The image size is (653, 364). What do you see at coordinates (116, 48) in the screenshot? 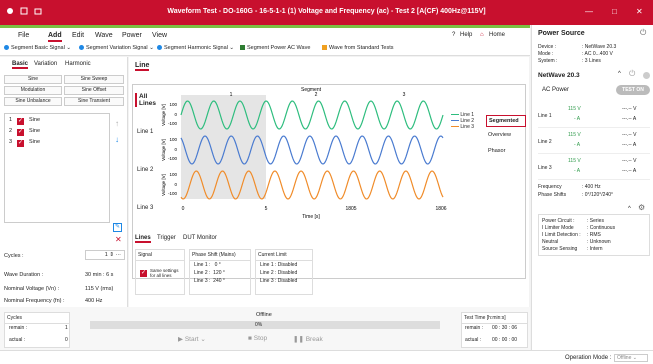
I see `segment-variation-signal-button: Segment Variation Signal ⌄` at bounding box center [116, 48].